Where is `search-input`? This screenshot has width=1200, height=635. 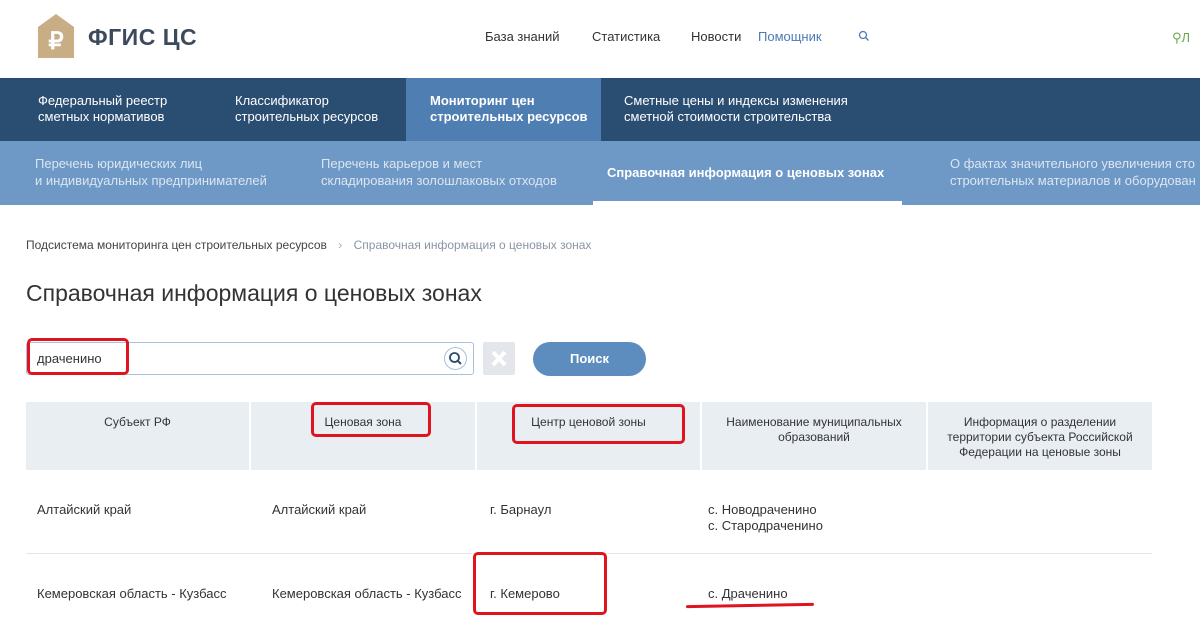 search-input is located at coordinates (232, 358).